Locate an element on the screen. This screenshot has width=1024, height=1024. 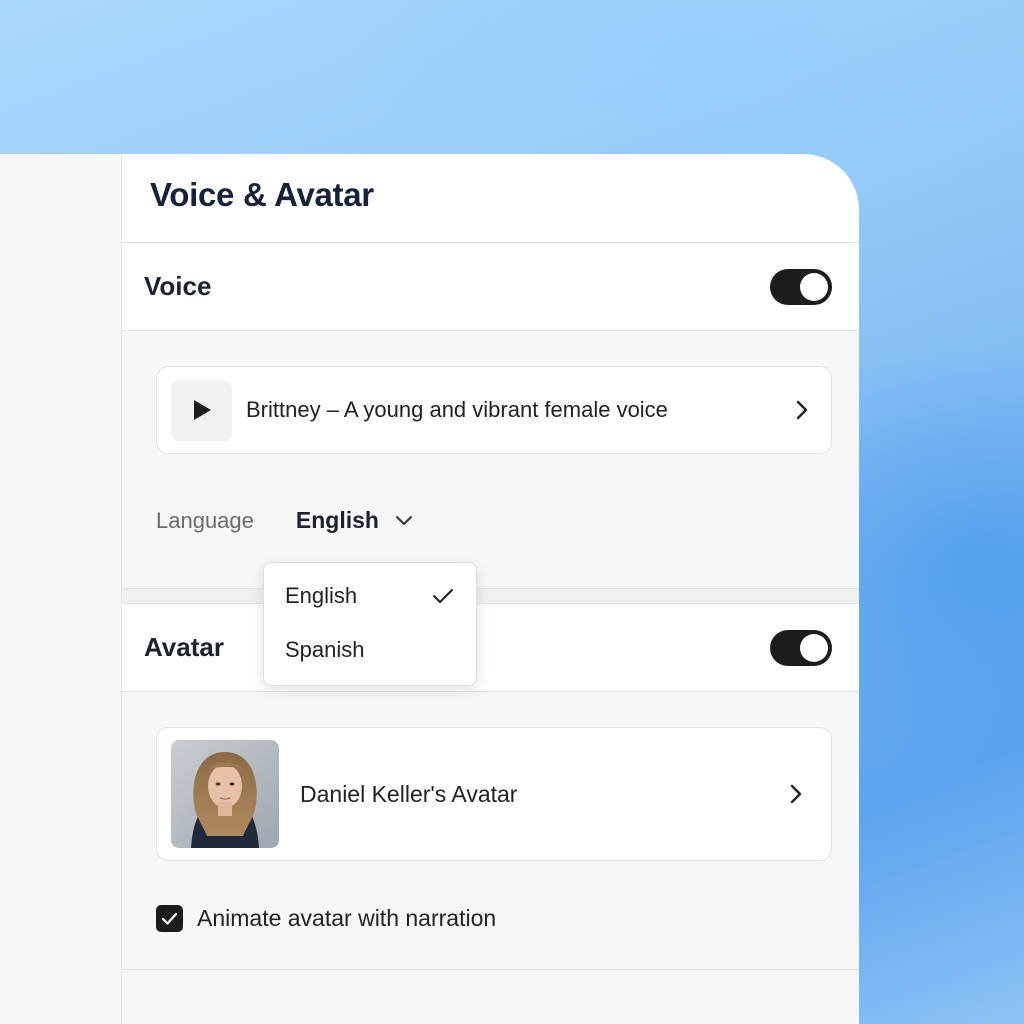
avatar-section-header: Avatar is located at coordinates (490, 648).